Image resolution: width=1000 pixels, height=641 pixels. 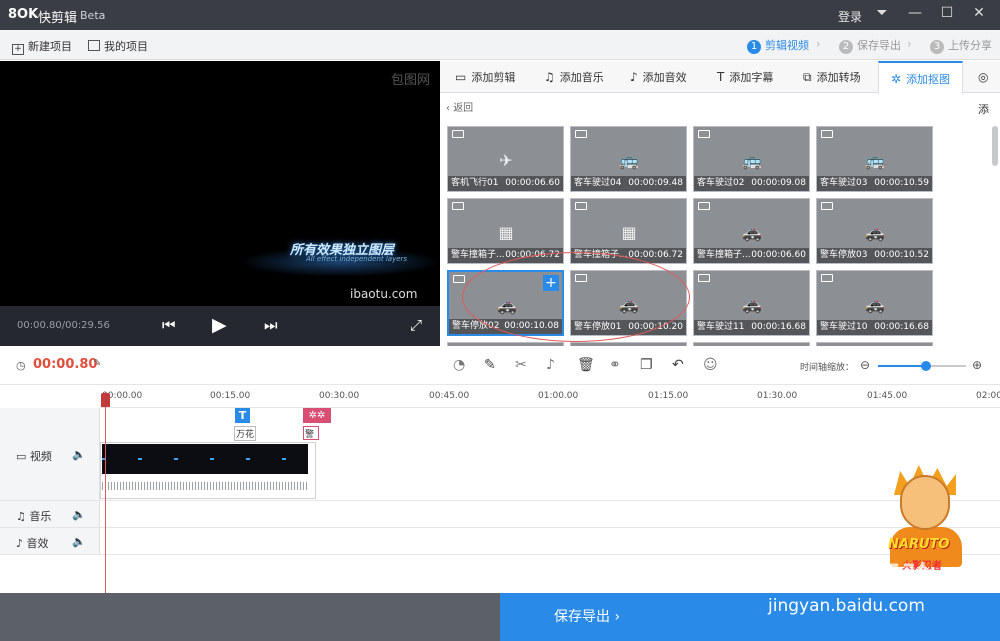 I want to click on cutout-marker-icon: ✲✲, so click(x=317, y=415).